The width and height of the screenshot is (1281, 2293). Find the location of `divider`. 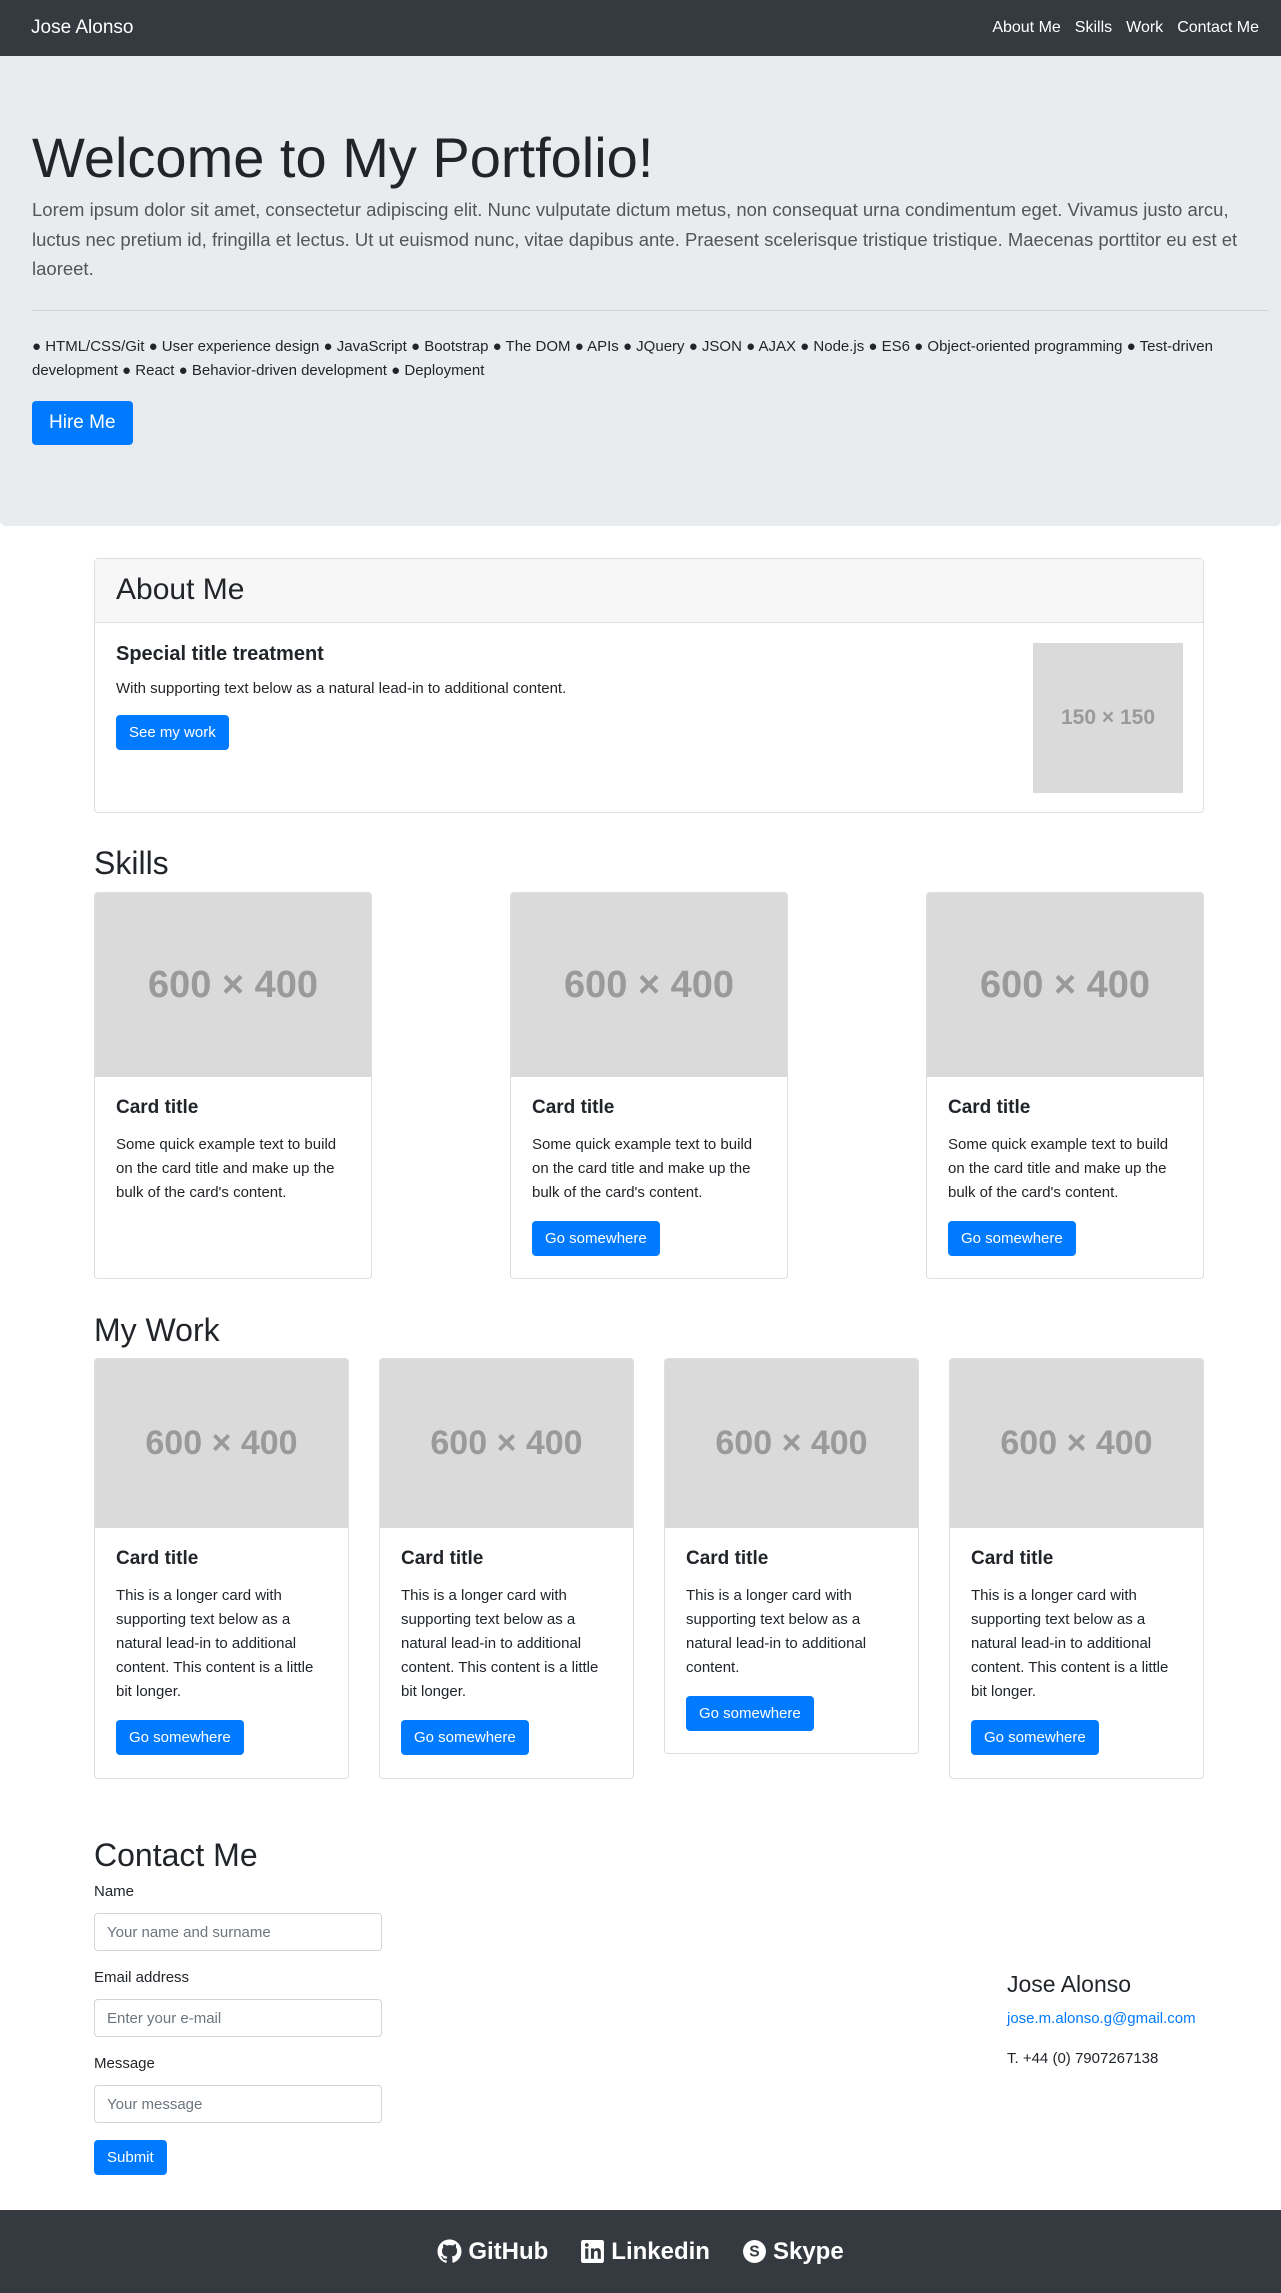

divider is located at coordinates (650, 310).